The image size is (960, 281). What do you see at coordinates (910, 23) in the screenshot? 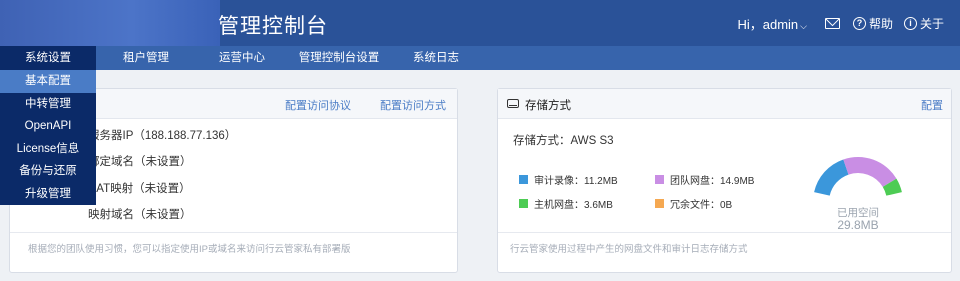
I see `info-icon: i` at bounding box center [910, 23].